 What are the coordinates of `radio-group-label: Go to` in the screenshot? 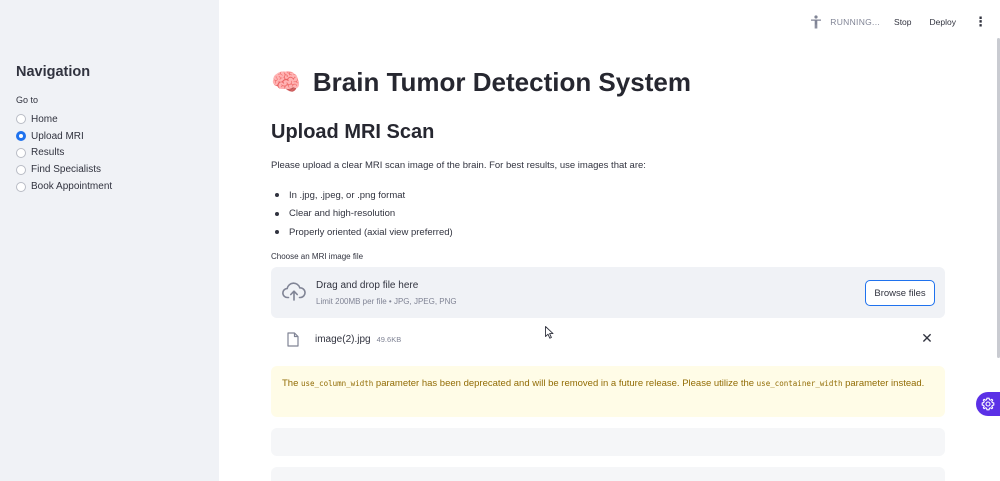 It's located at (27, 100).